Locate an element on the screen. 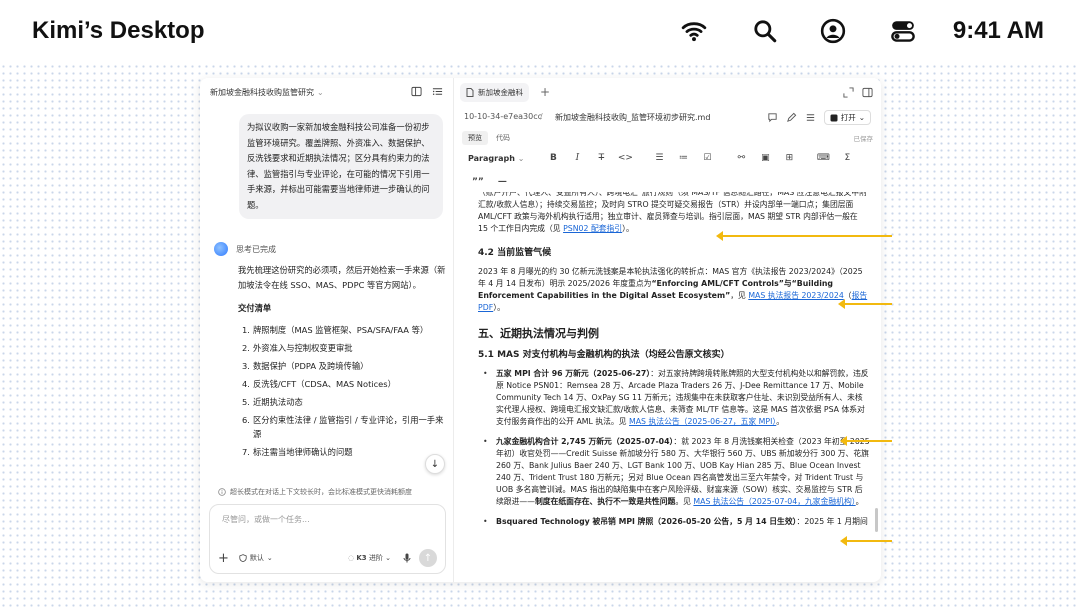 This screenshot has width=1080, height=608. file-icon is located at coordinates (470, 92).